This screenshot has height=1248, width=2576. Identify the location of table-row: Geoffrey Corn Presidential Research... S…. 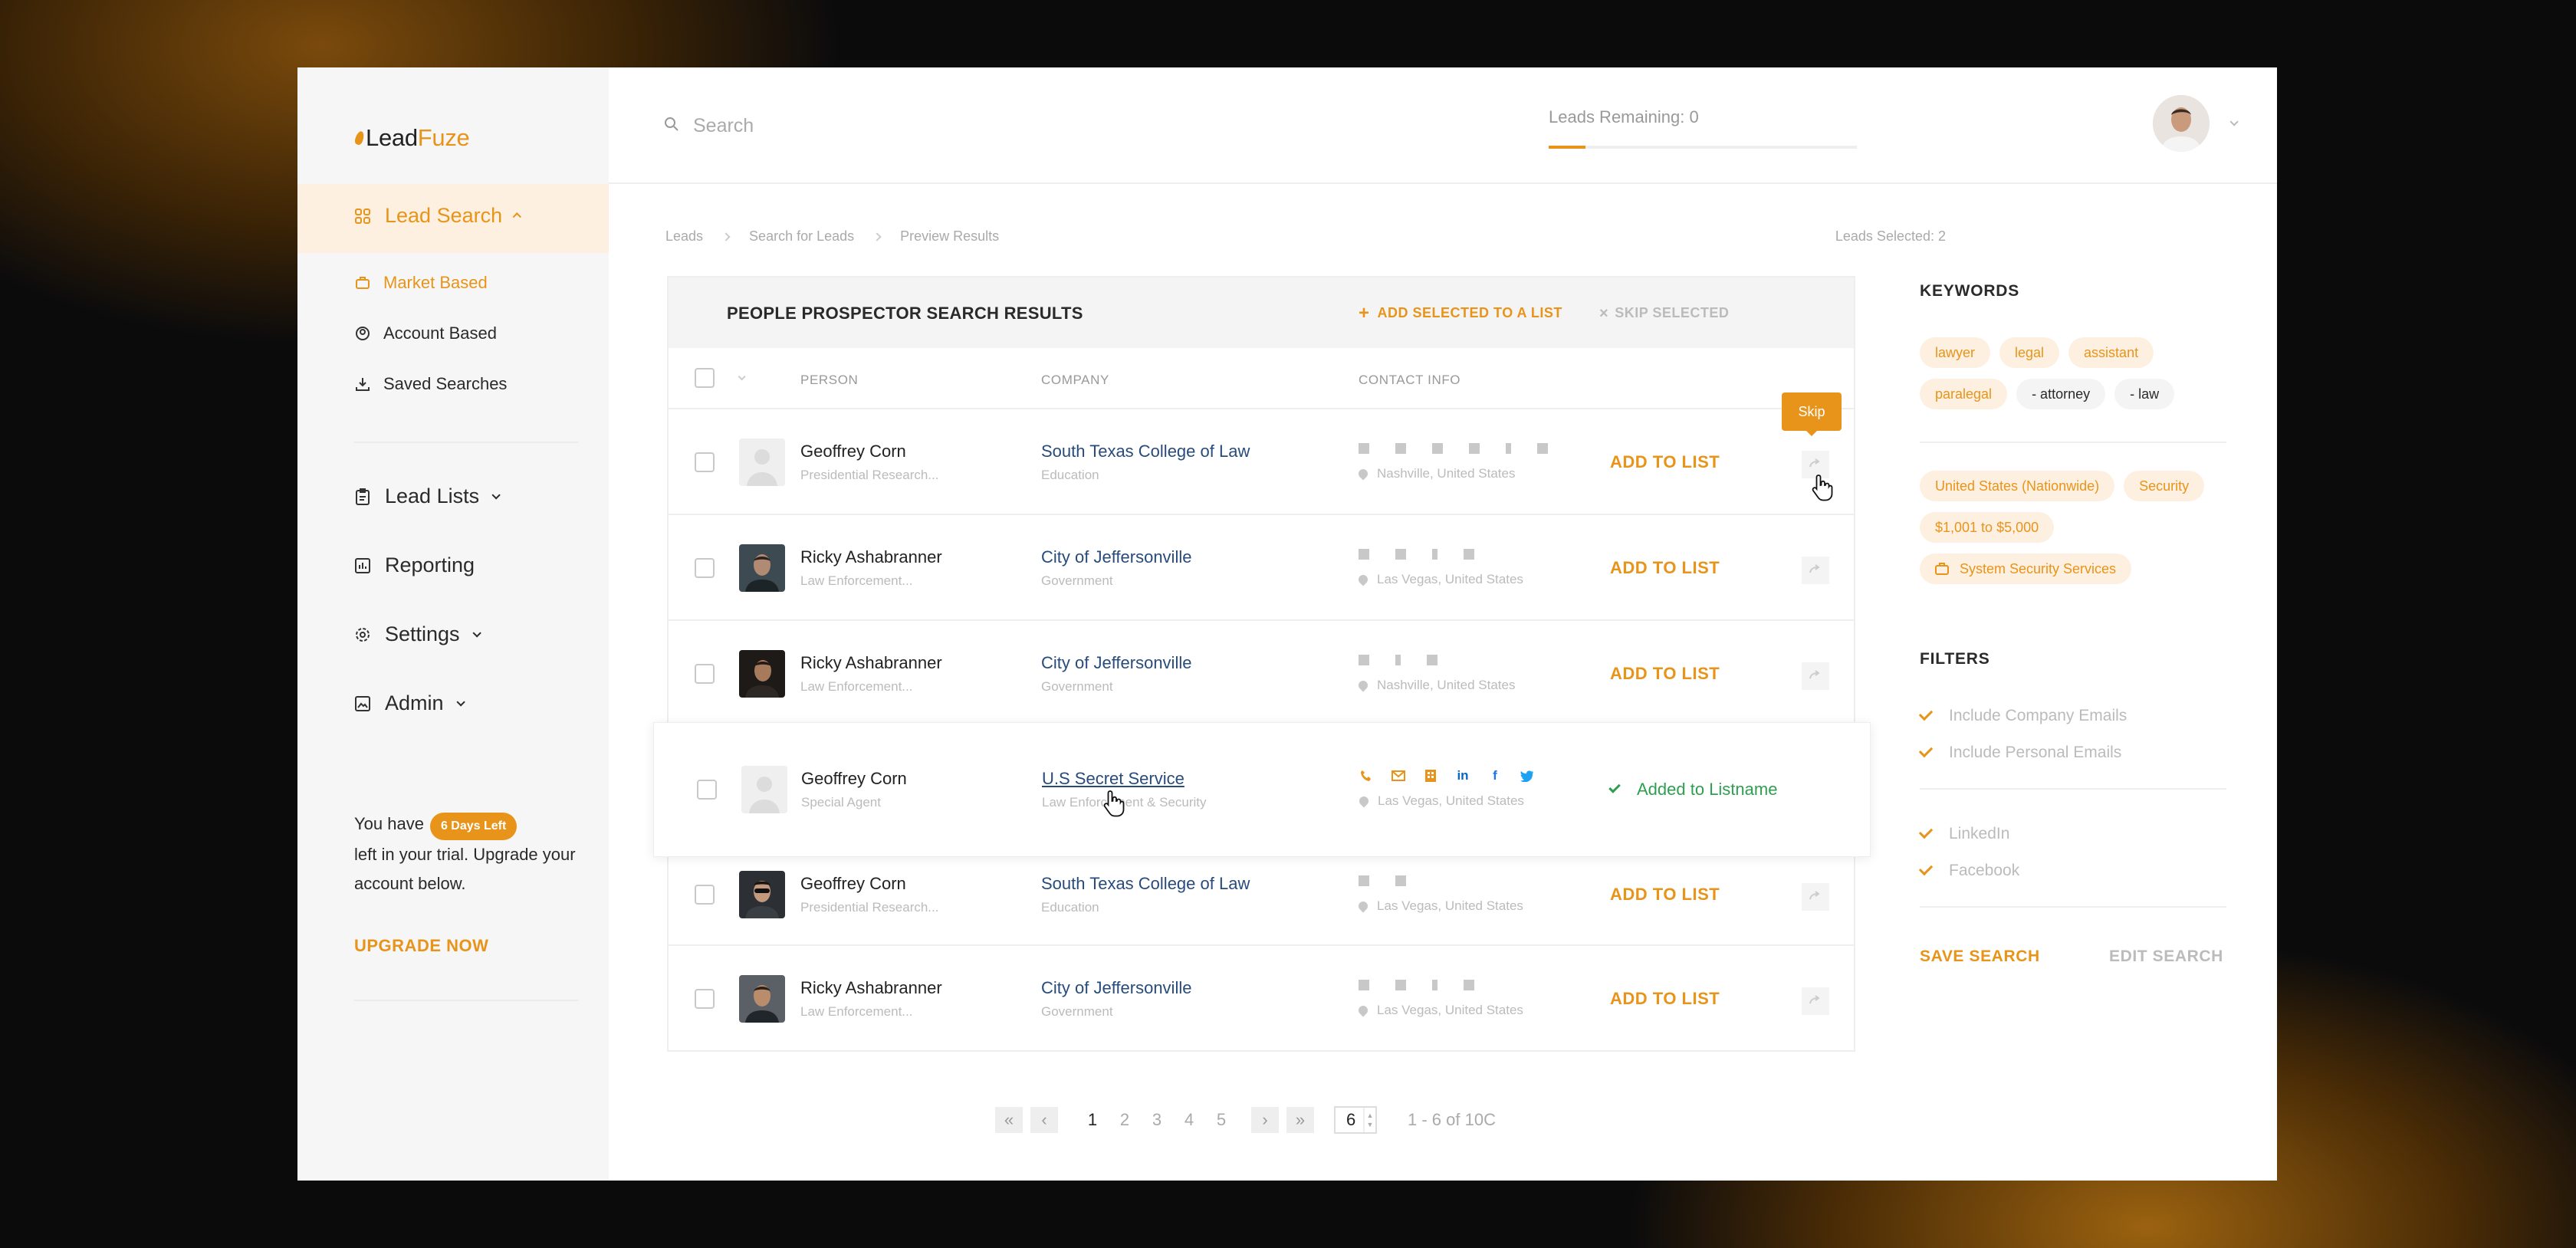
(1262, 462).